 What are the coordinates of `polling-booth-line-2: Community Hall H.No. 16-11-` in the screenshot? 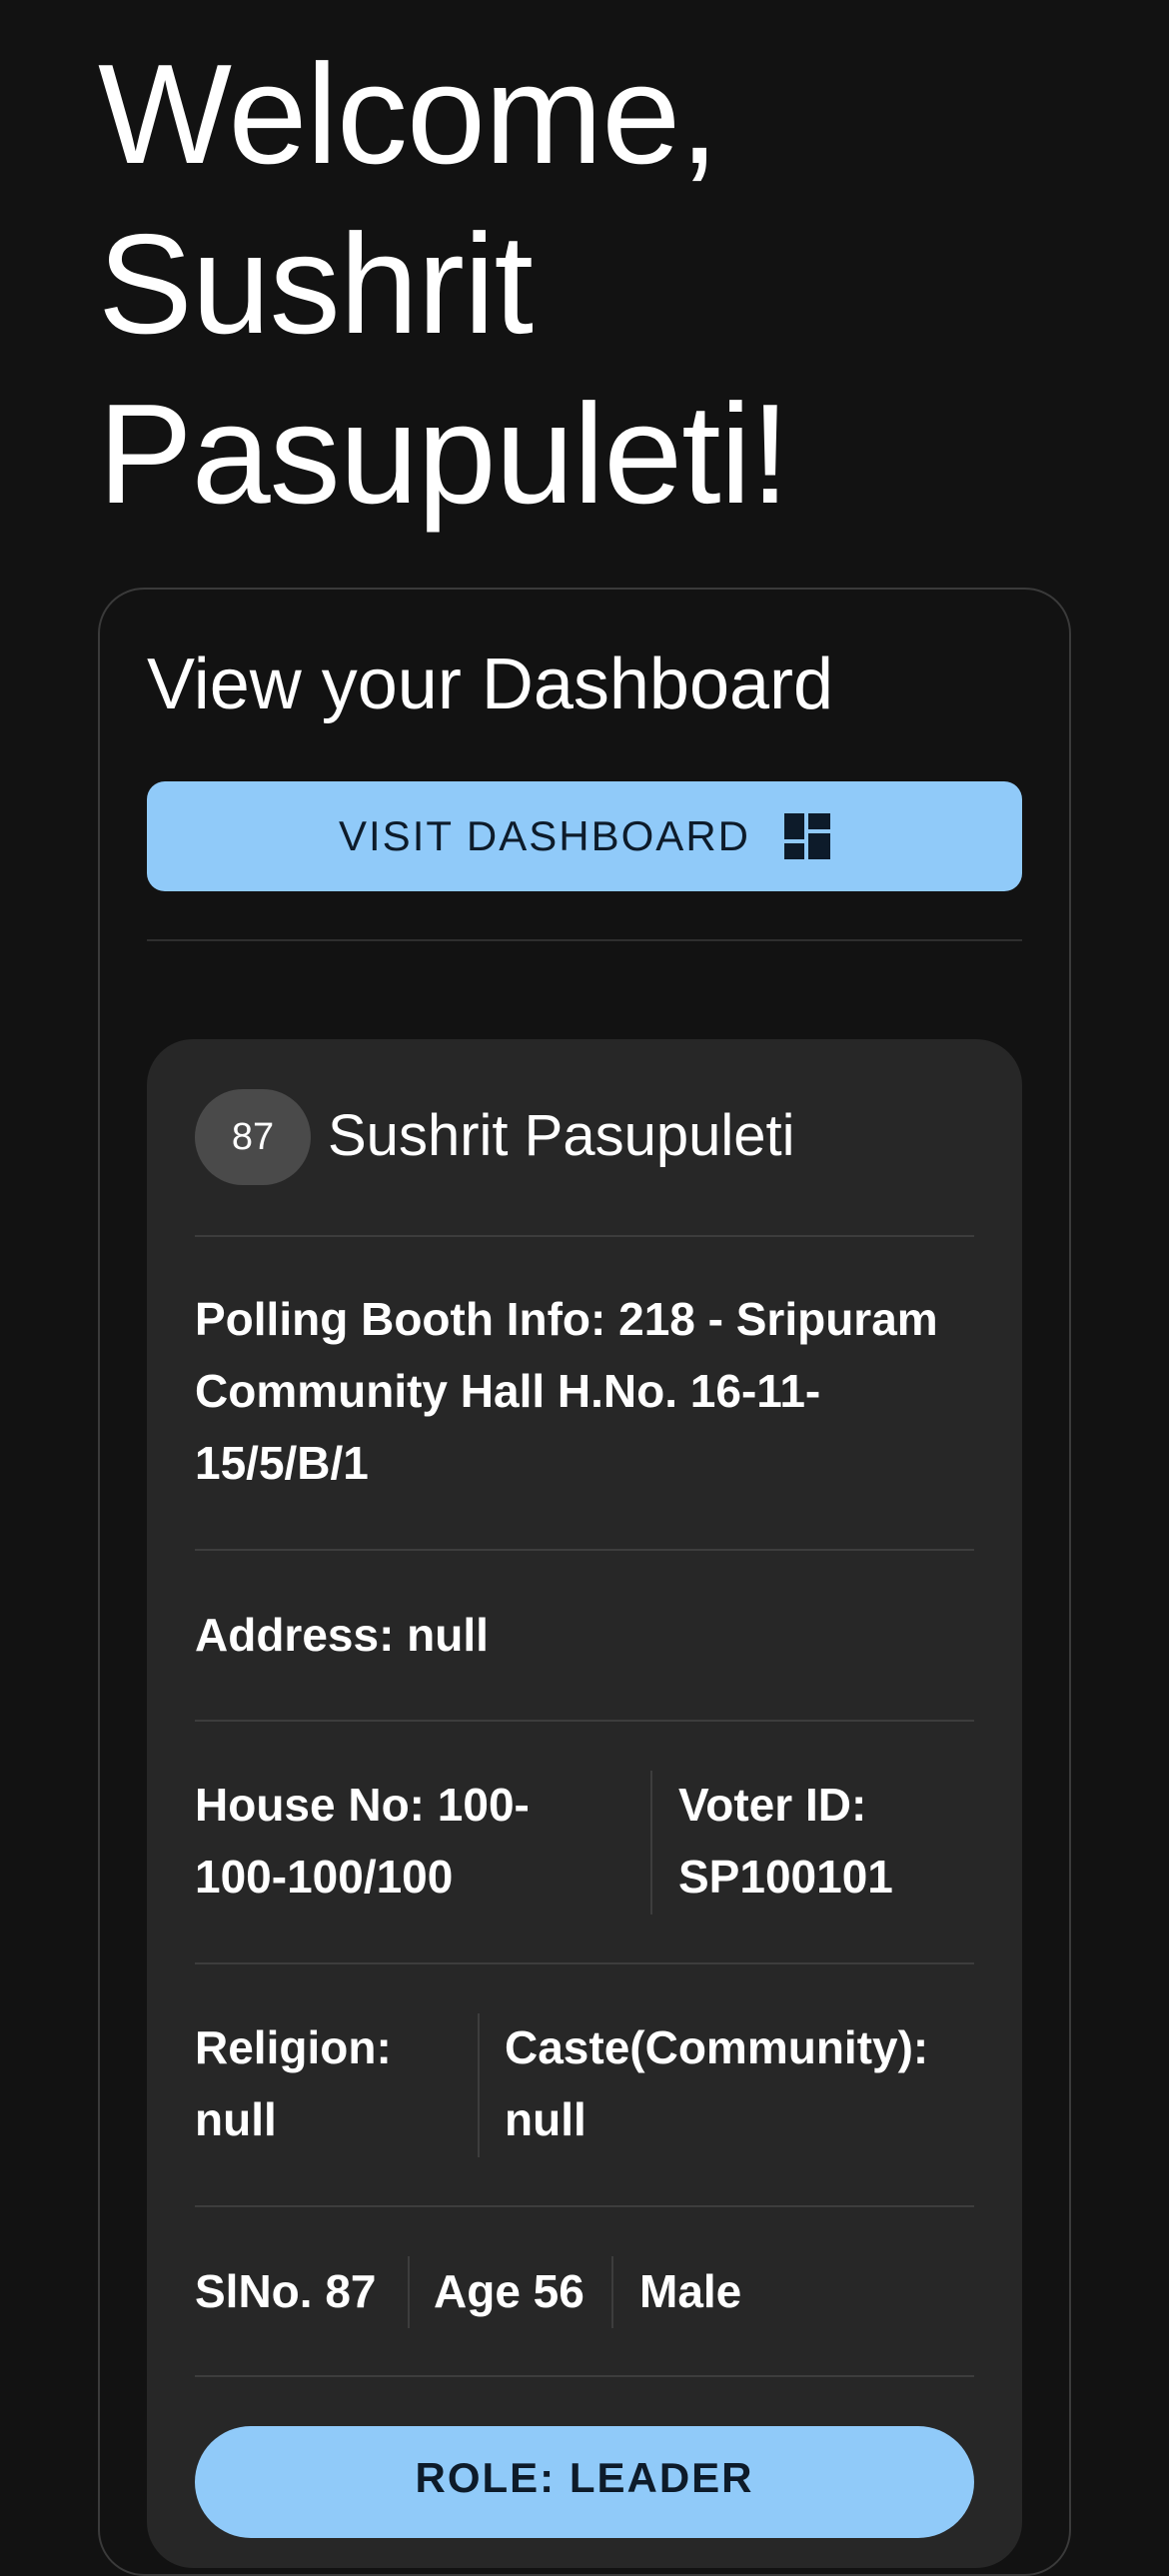 It's located at (508, 1391).